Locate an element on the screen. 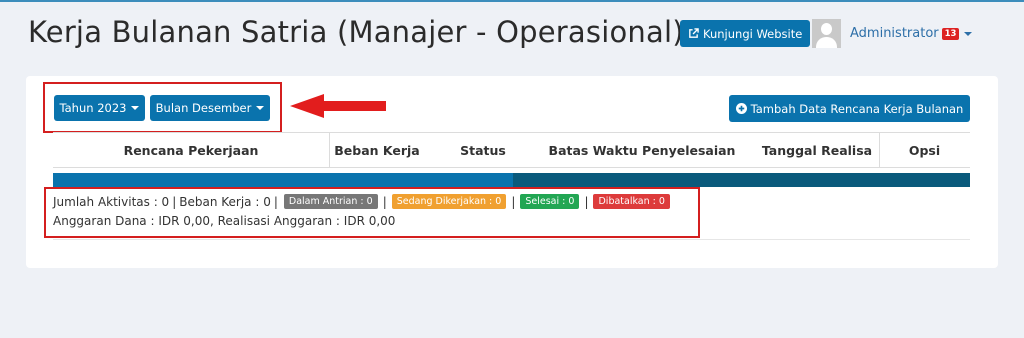 This screenshot has height=338, width=1024. summary-highlight-box is located at coordinates (372, 212).